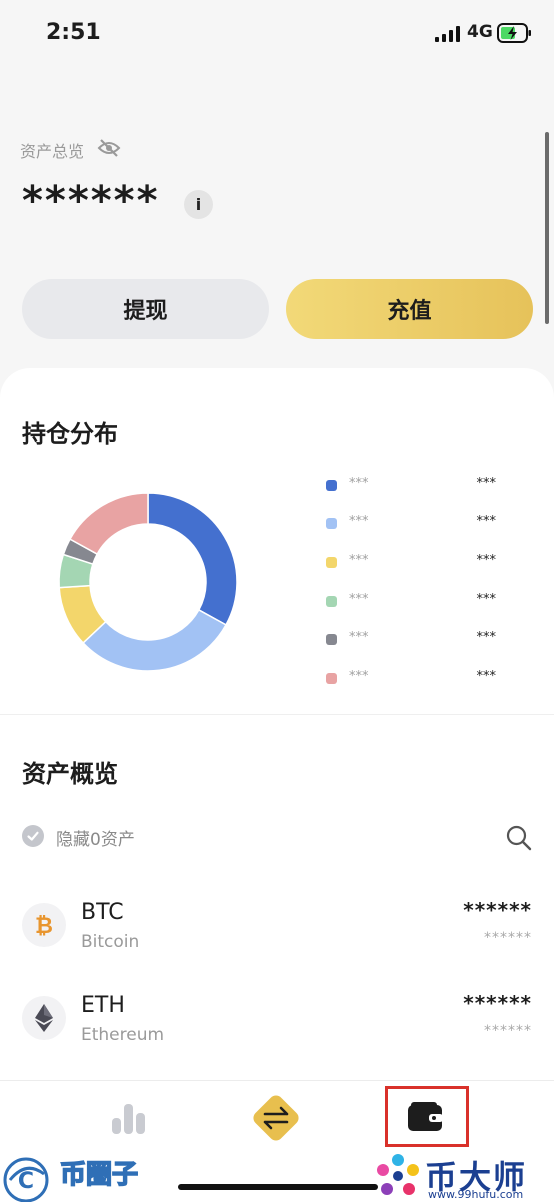 The height and width of the screenshot is (1202, 554). I want to click on ethereum-icon, so click(44, 1018).